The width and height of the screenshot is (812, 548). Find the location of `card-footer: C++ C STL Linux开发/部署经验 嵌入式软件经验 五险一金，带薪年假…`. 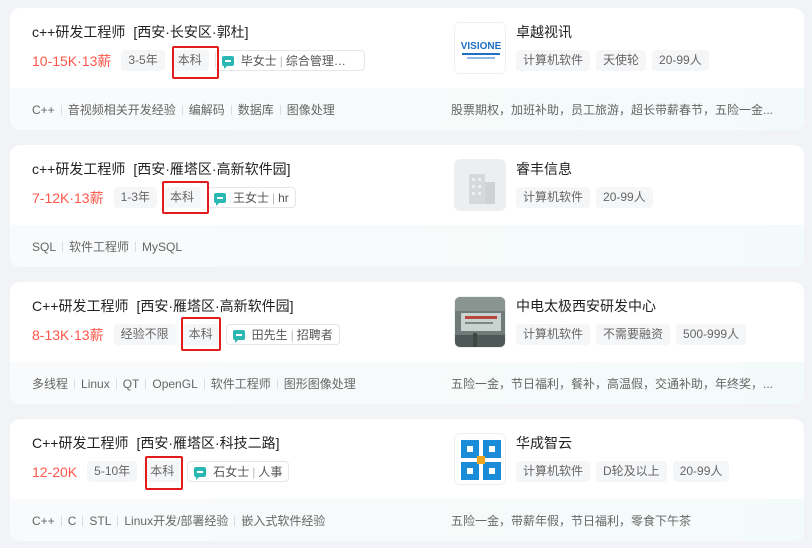

card-footer: C++ C STL Linux开发/部署经验 嵌入式软件经验 五险一金，带薪年假… is located at coordinates (407, 520).